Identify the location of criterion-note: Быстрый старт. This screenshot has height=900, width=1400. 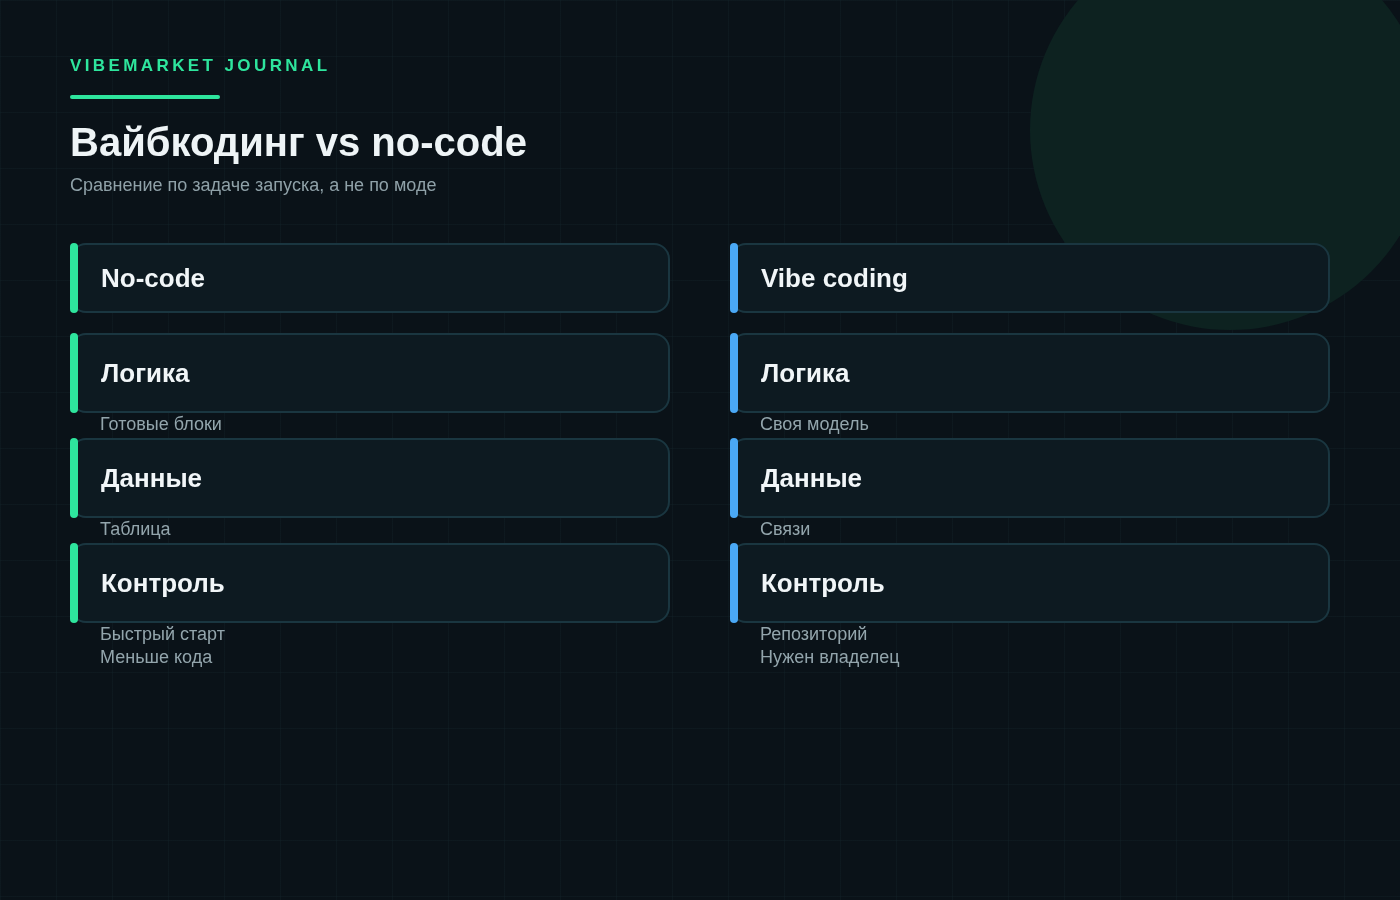
(162, 634).